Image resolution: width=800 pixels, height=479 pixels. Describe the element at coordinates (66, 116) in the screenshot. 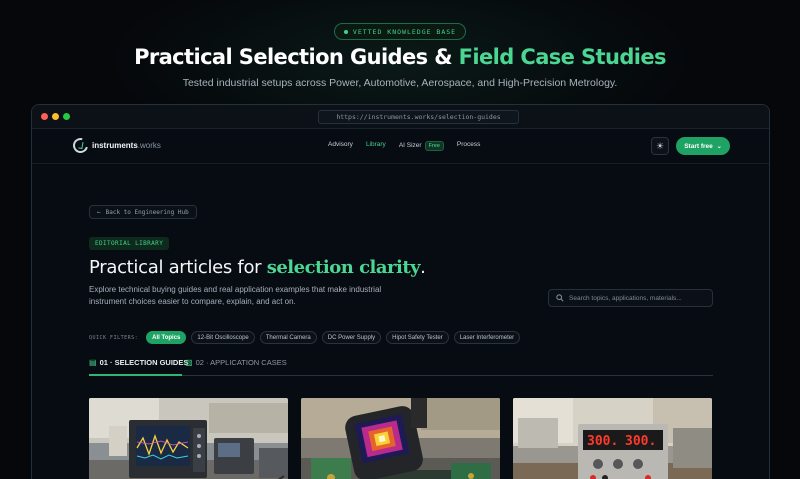

I see `maximize-window-icon` at that location.